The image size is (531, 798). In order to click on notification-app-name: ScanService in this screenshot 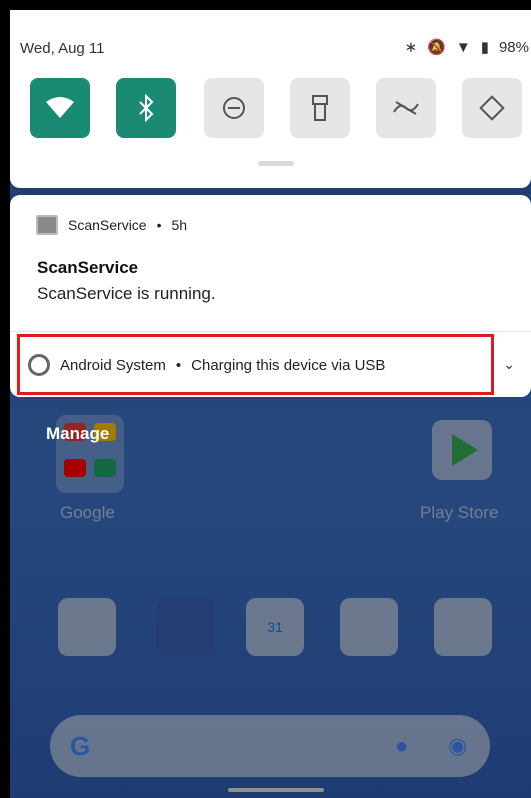, I will do `click(107, 225)`.